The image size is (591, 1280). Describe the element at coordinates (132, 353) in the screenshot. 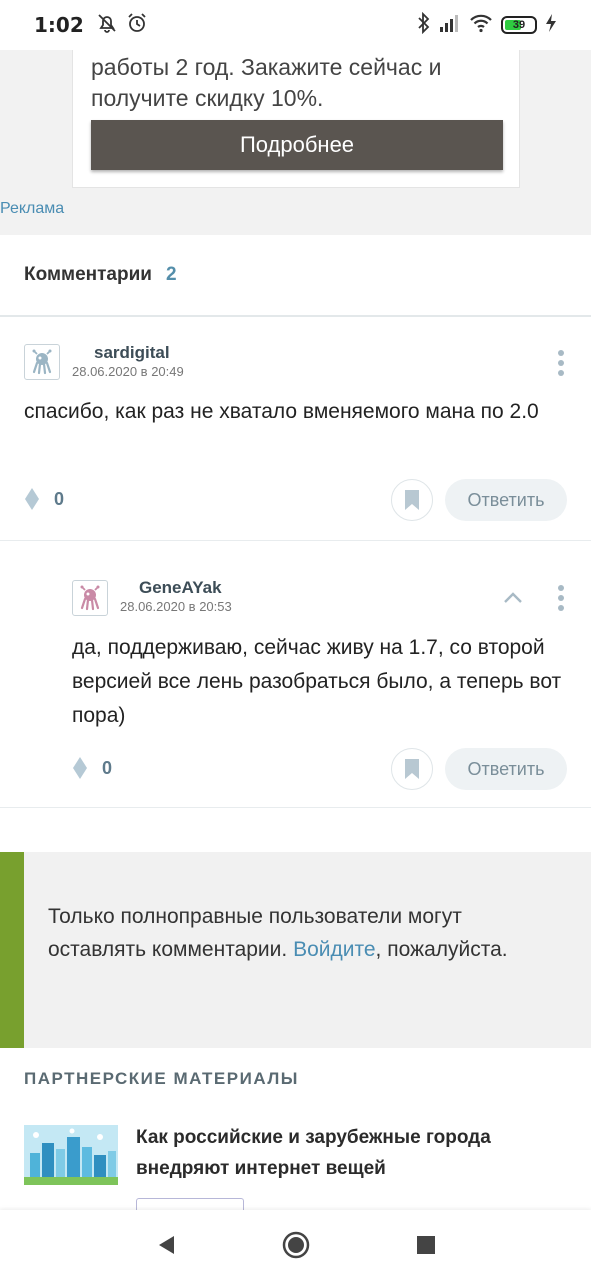

I see `comment-username: sardigital` at that location.